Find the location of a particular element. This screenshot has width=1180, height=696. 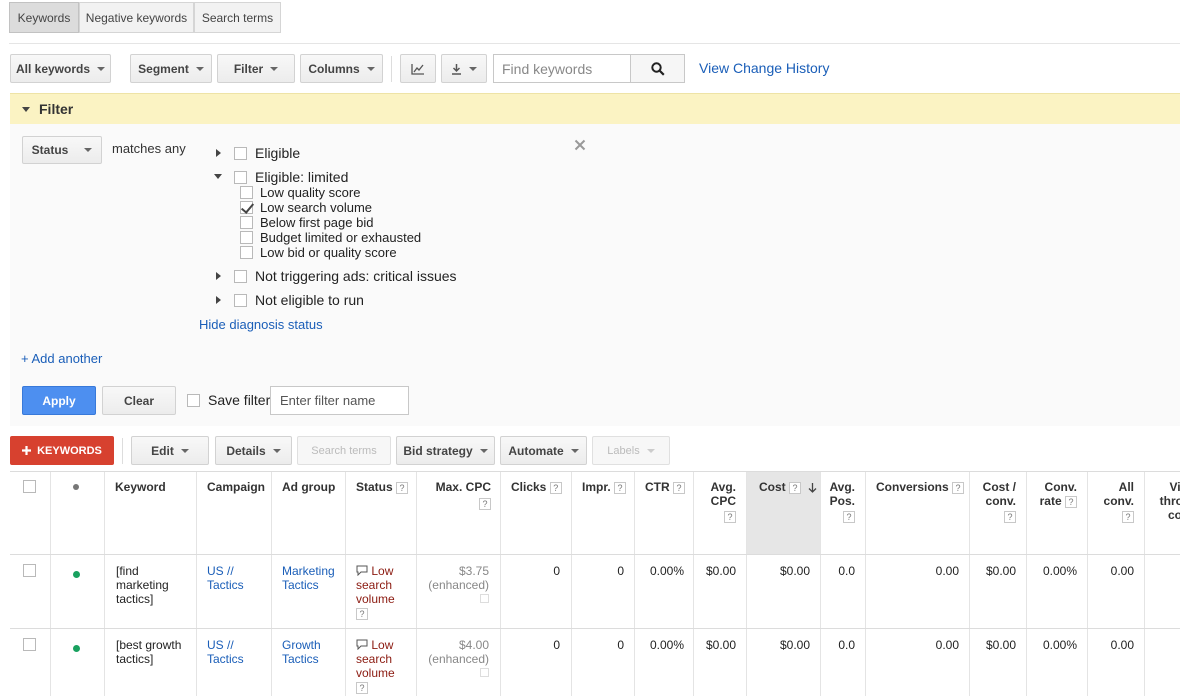

add-keywords-button: KEYWORDS is located at coordinates (62, 450).